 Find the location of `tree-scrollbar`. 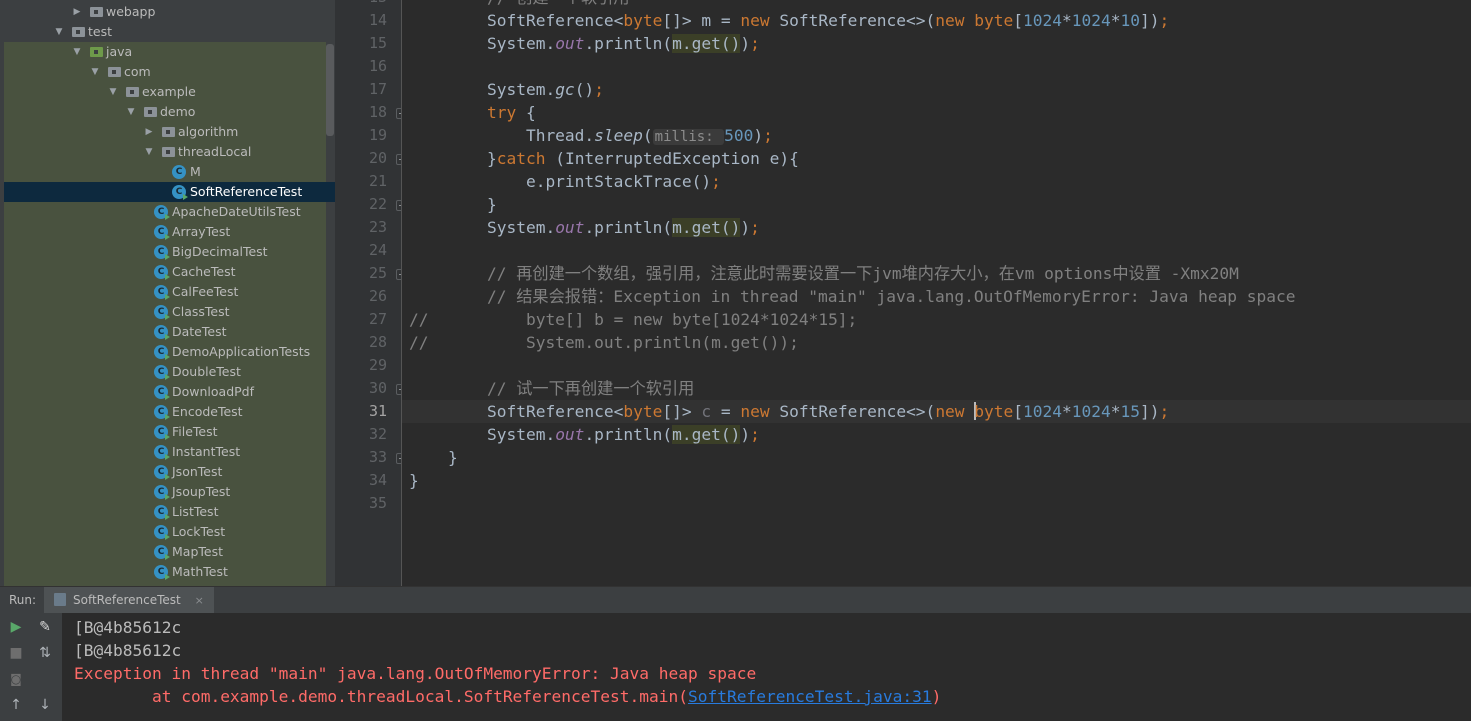

tree-scrollbar is located at coordinates (330, 90).